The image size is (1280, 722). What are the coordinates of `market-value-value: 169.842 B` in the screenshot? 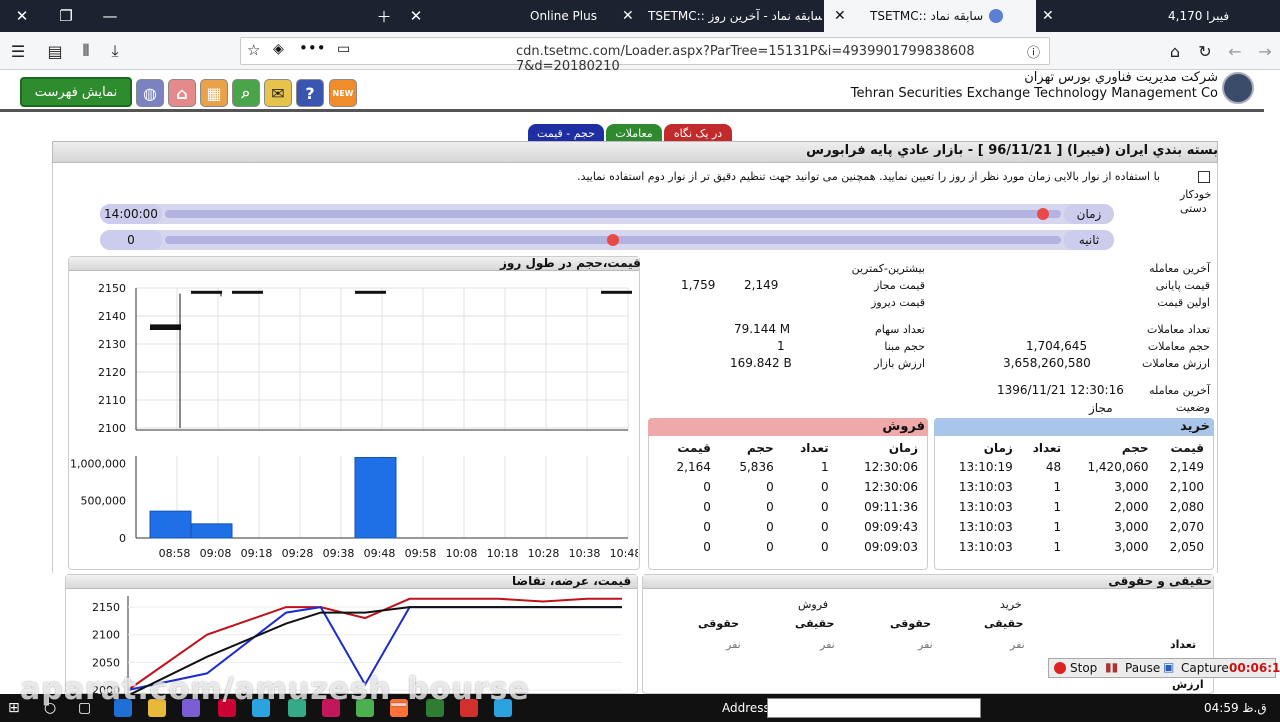 It's located at (761, 363).